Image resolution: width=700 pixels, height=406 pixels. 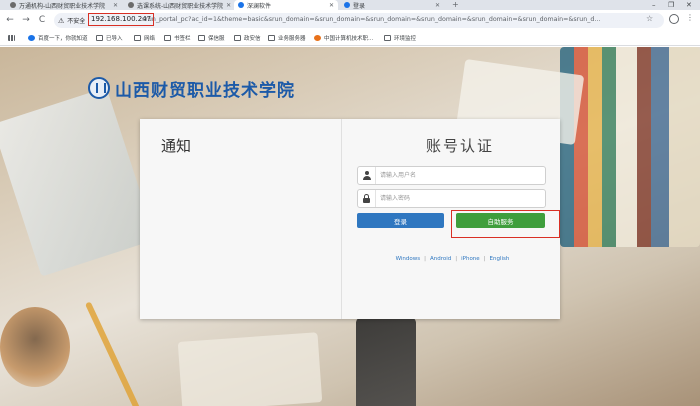 What do you see at coordinates (176, 146) in the screenshot?
I see `notice-title: 通知` at bounding box center [176, 146].